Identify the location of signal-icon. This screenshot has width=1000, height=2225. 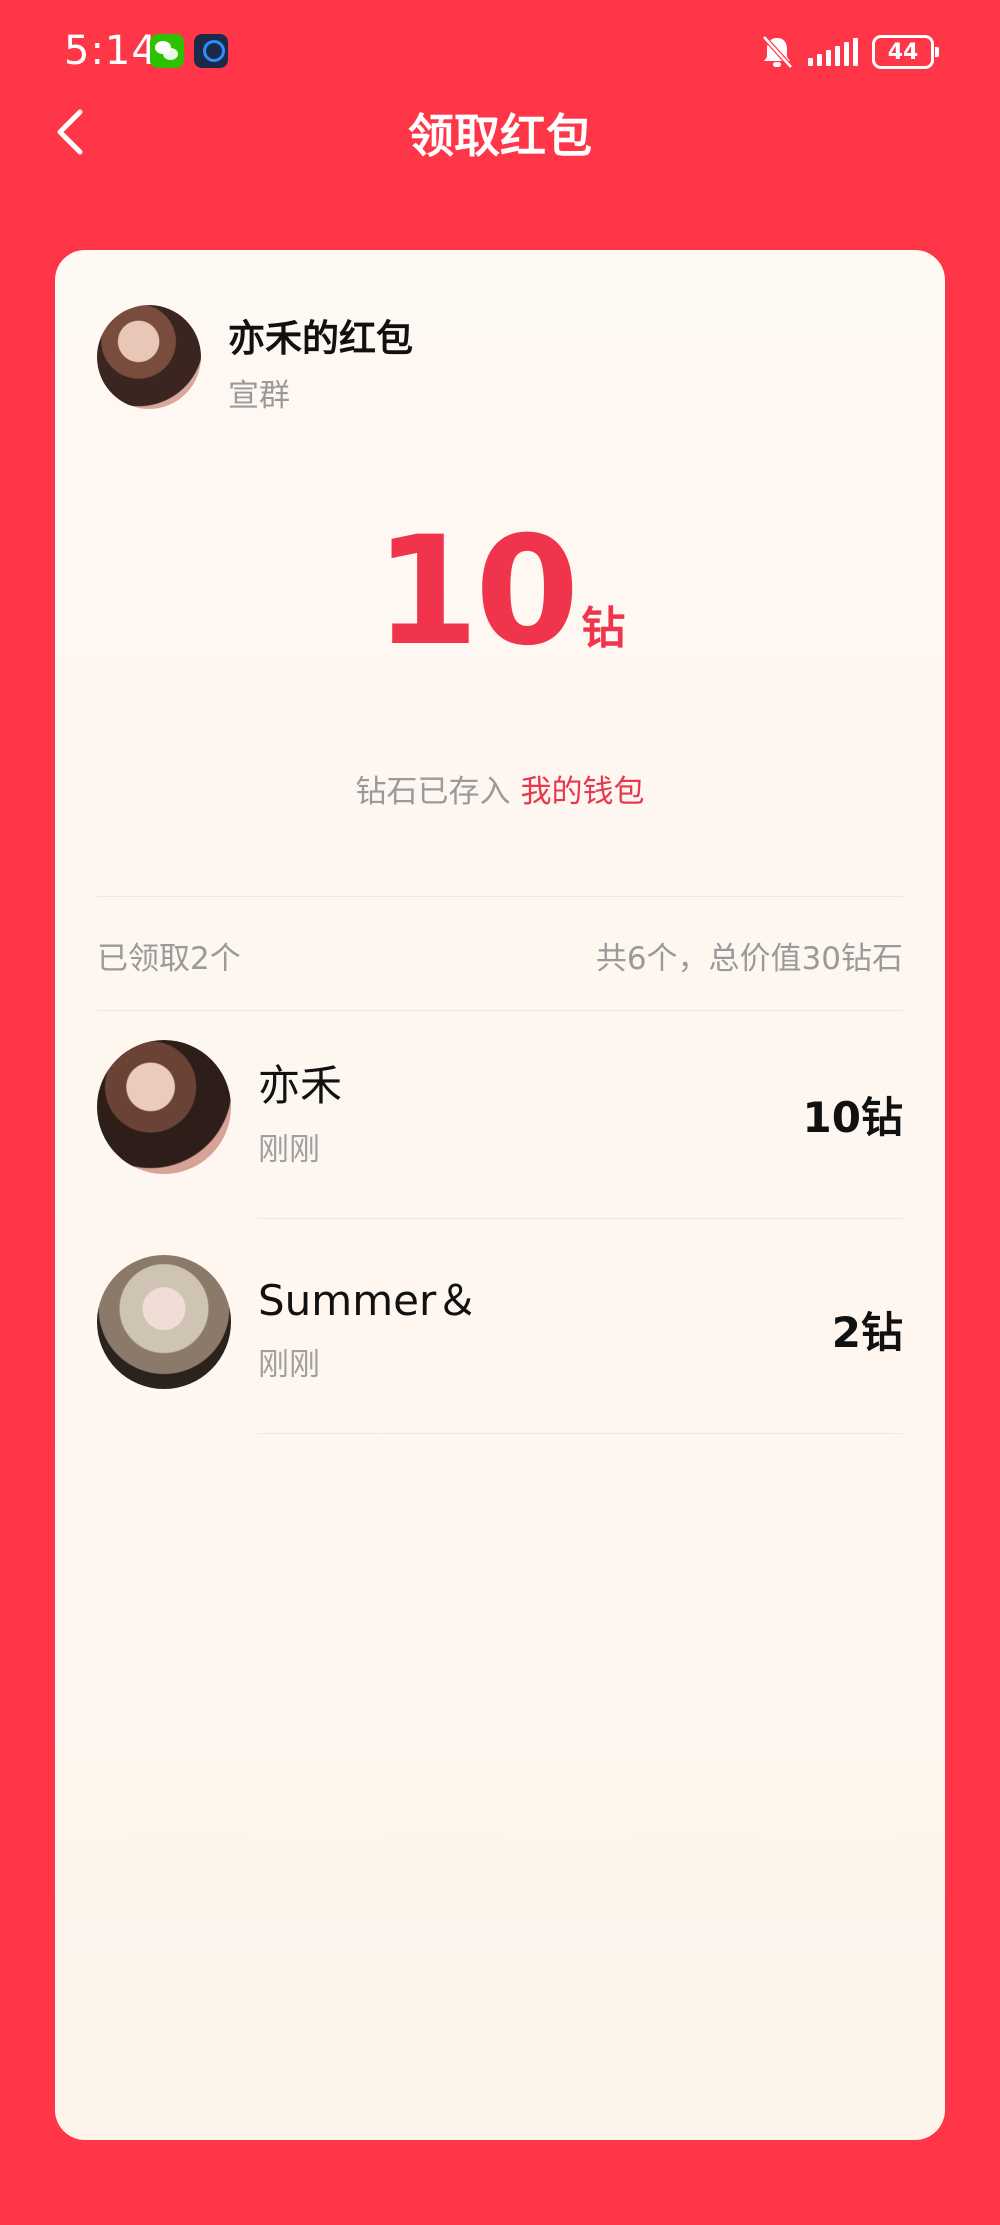
(833, 52).